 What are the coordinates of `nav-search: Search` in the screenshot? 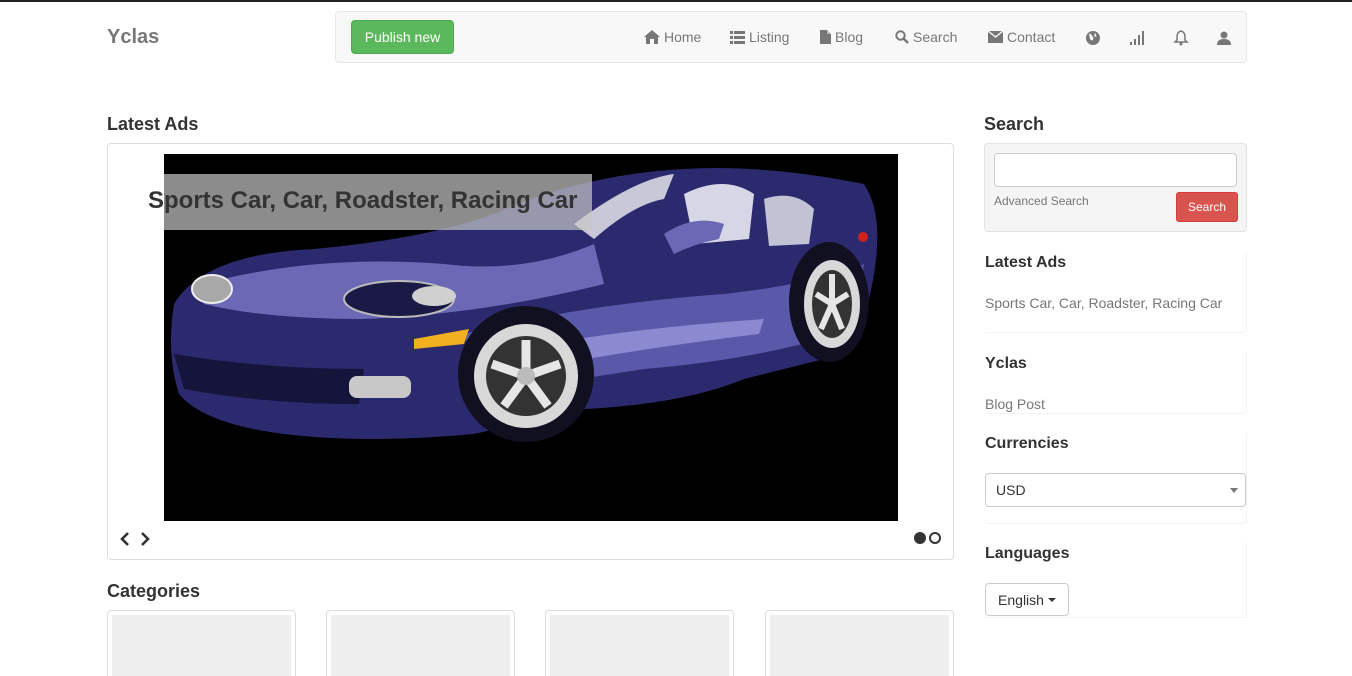 It's located at (926, 37).